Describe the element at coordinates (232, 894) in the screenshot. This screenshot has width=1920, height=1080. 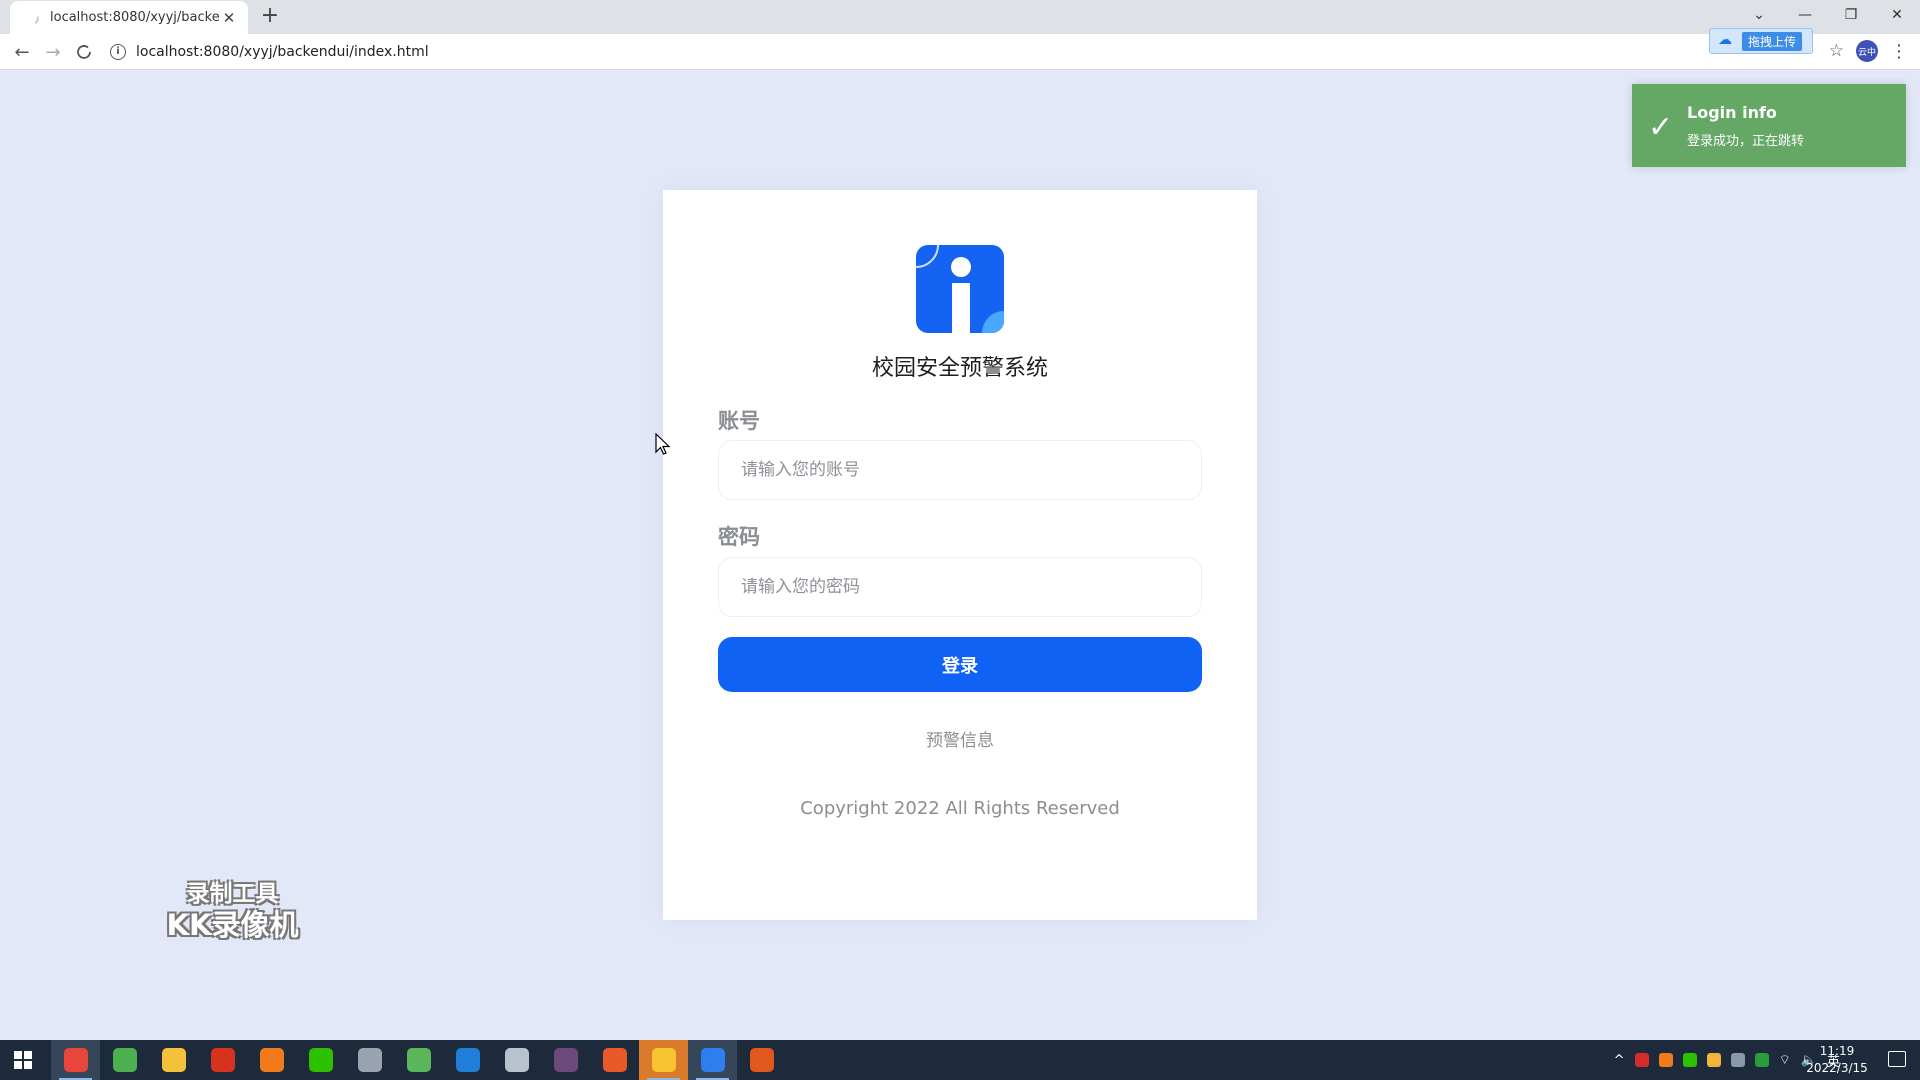
I see `watermark-line1: 录制工具` at that location.